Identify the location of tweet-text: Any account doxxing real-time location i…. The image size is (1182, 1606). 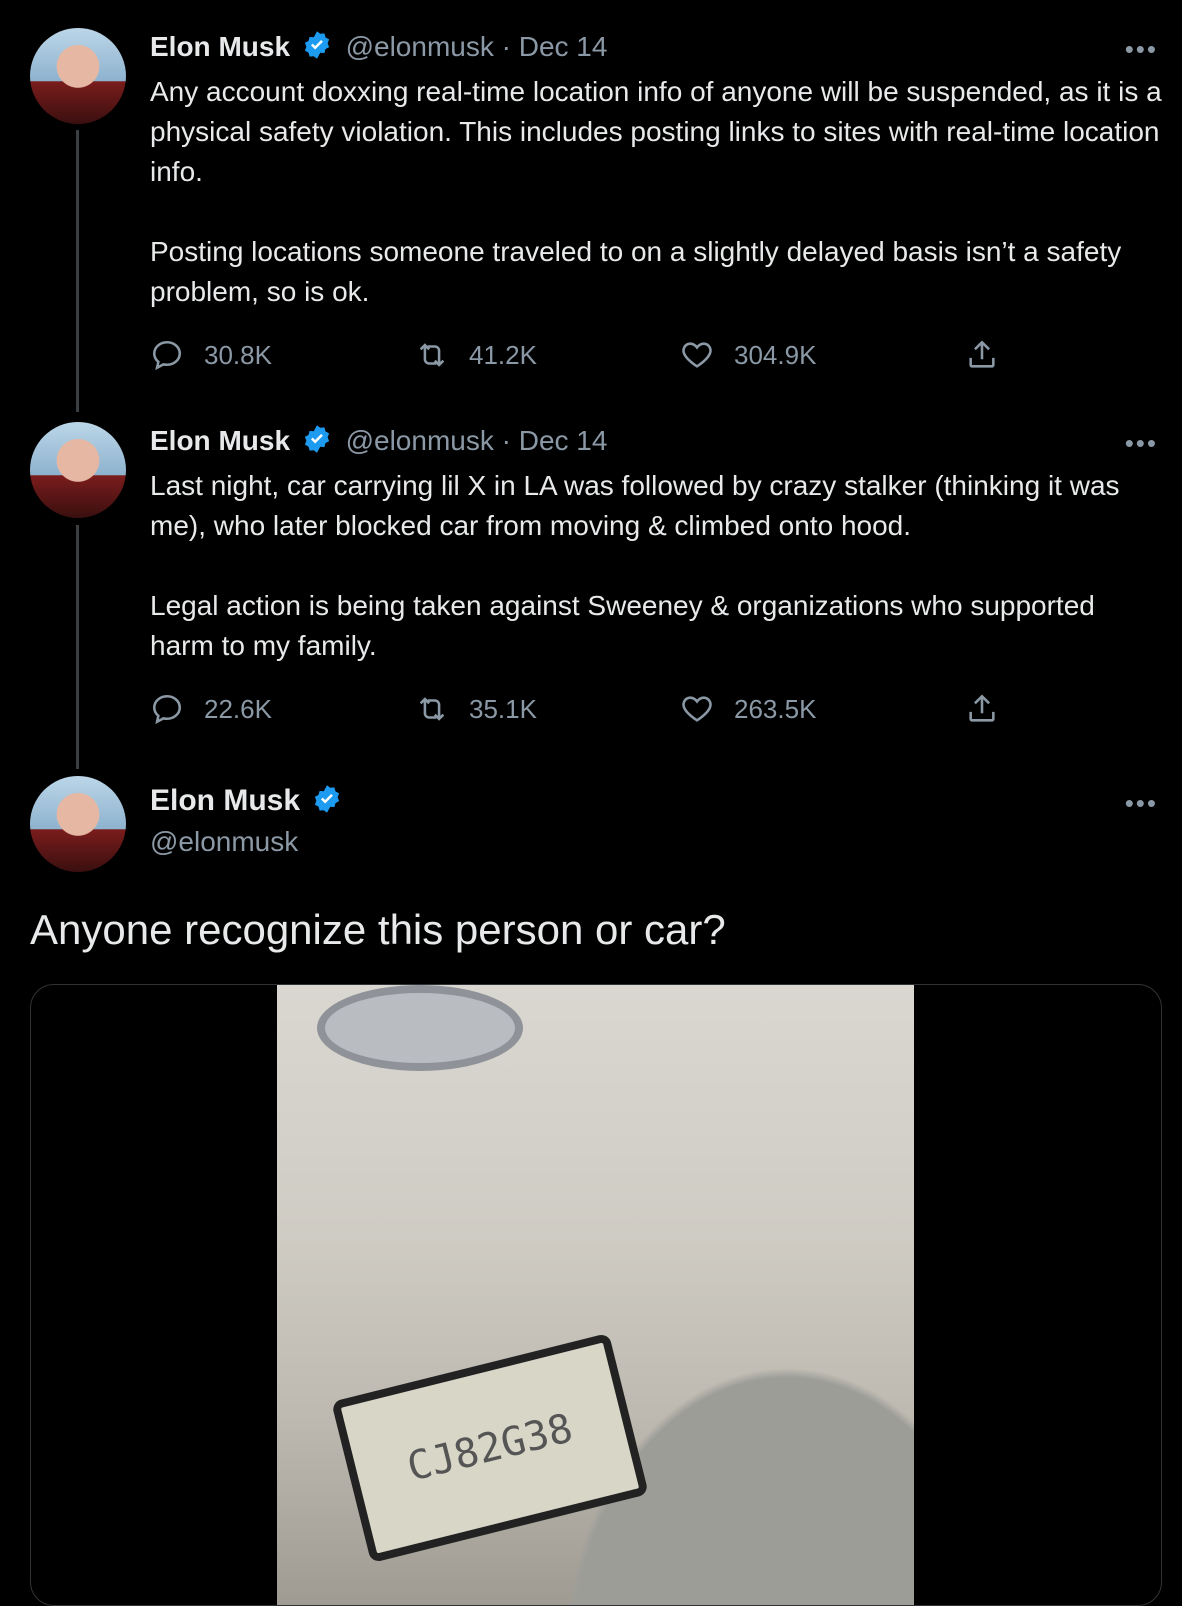
(657, 192).